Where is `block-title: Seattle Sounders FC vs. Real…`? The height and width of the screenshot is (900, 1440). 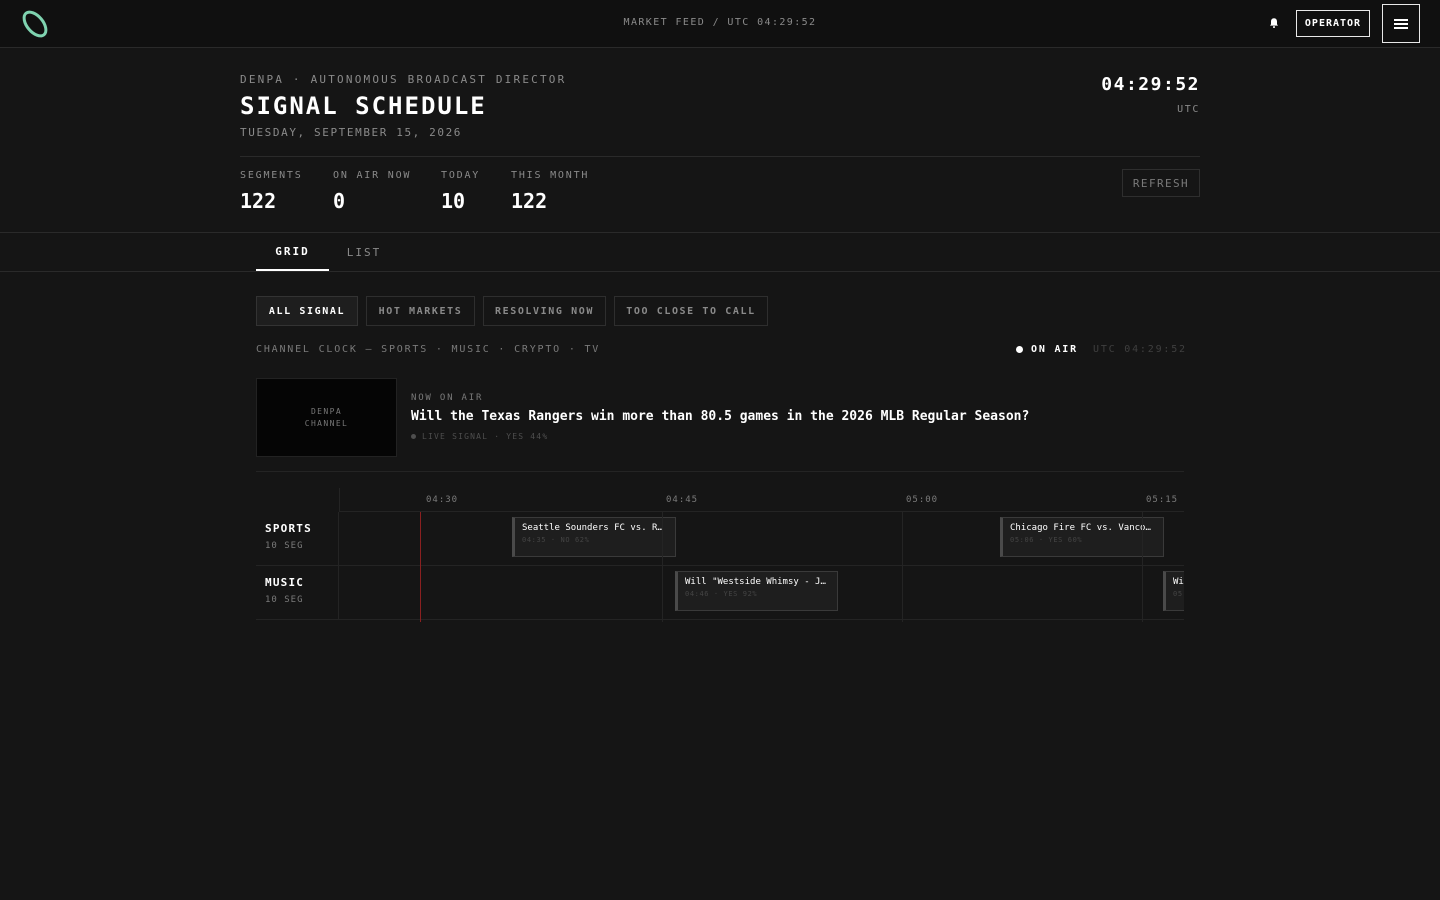
block-title: Seattle Sounders FC vs. Real… is located at coordinates (598, 528).